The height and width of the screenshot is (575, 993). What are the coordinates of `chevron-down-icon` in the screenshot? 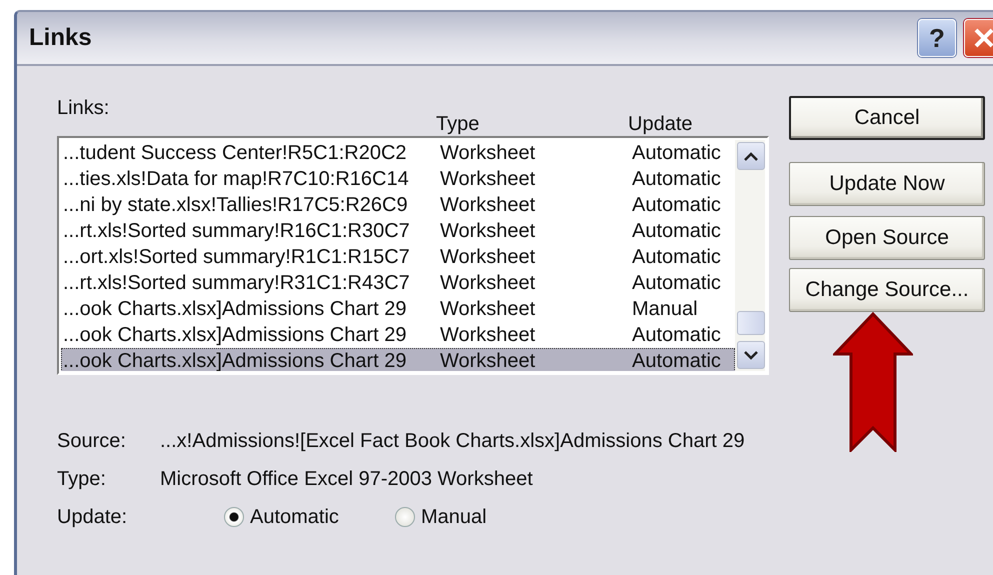 It's located at (751, 355).